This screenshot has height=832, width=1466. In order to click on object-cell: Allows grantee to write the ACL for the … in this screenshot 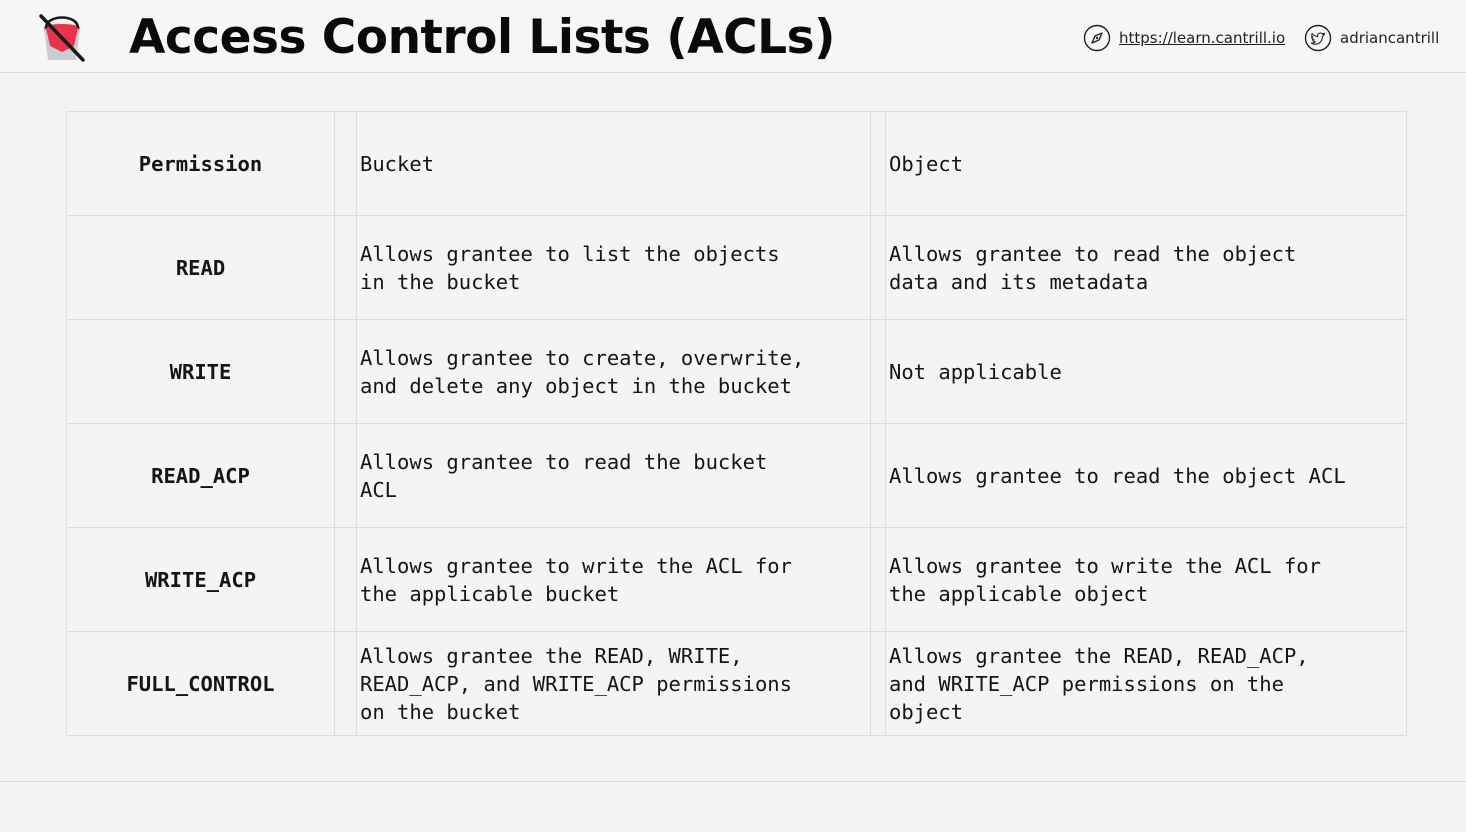, I will do `click(1146, 579)`.